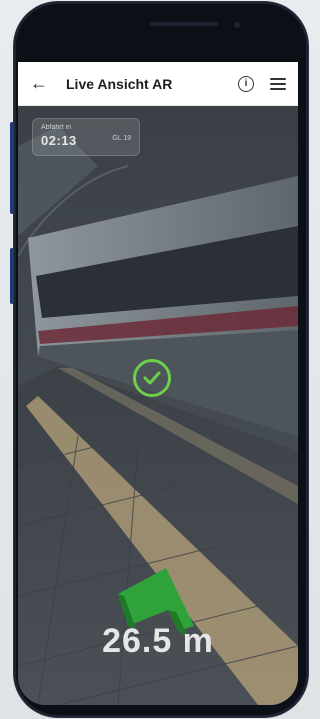 This screenshot has height=719, width=320. What do you see at coordinates (56, 127) in the screenshot?
I see `departure-label: Abfahrt in` at bounding box center [56, 127].